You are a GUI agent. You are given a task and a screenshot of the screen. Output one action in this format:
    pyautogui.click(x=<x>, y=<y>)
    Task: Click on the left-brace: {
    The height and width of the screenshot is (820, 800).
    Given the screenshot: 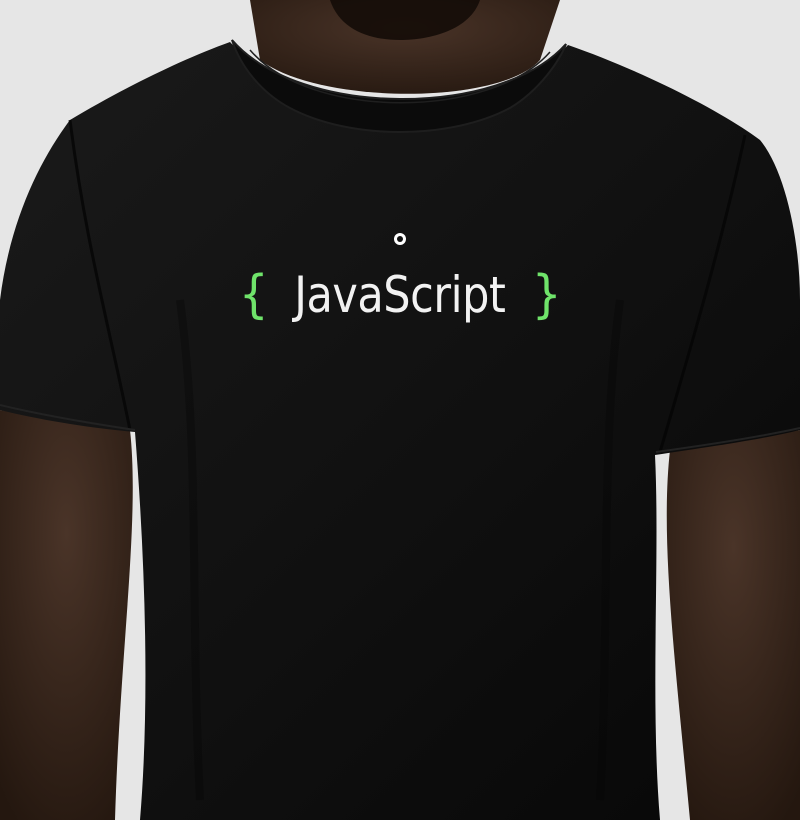 What is the action you would take?
    pyautogui.click(x=253, y=295)
    